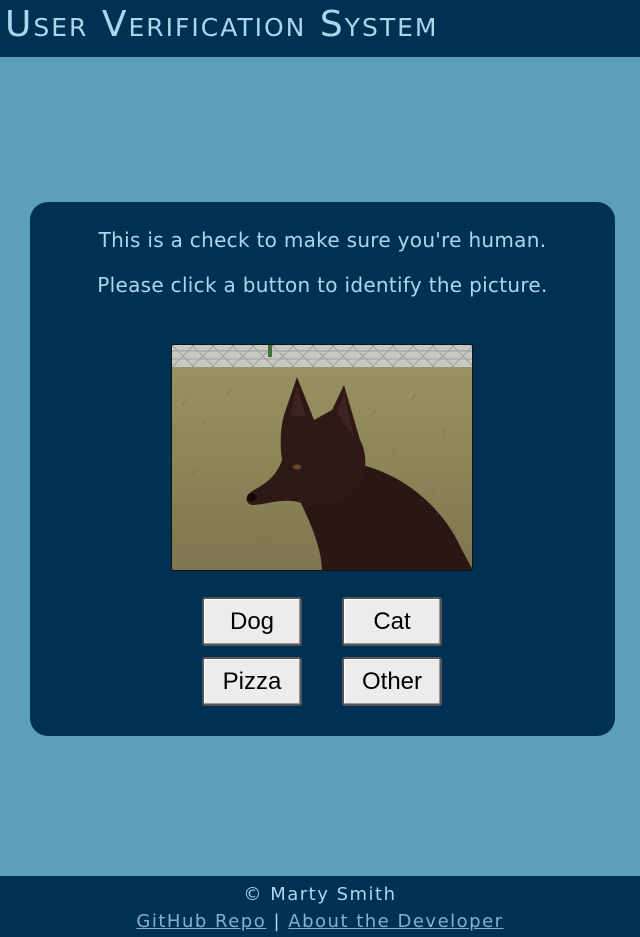  I want to click on github-repo-link: GitHub Repo, so click(201, 921).